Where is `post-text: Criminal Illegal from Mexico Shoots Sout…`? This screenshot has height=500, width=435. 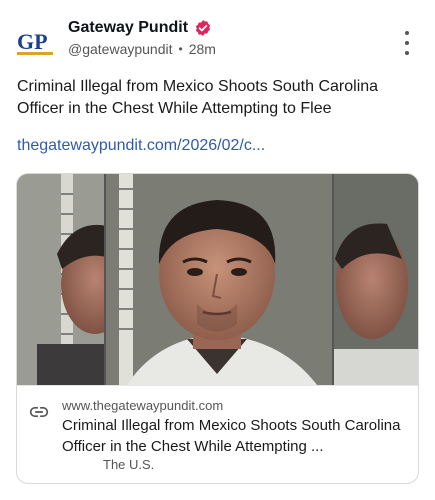
post-text: Criminal Illegal from Mexico Shoots Sout… is located at coordinates (198, 97).